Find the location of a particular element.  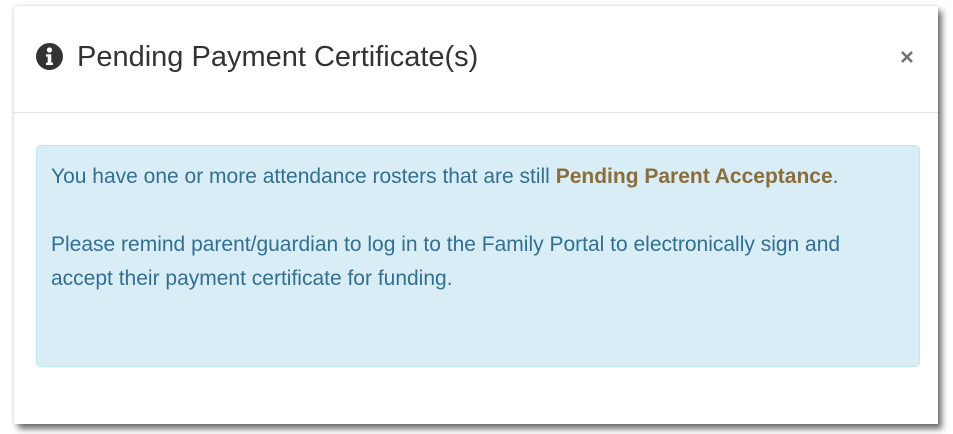

close-button is located at coordinates (907, 53).